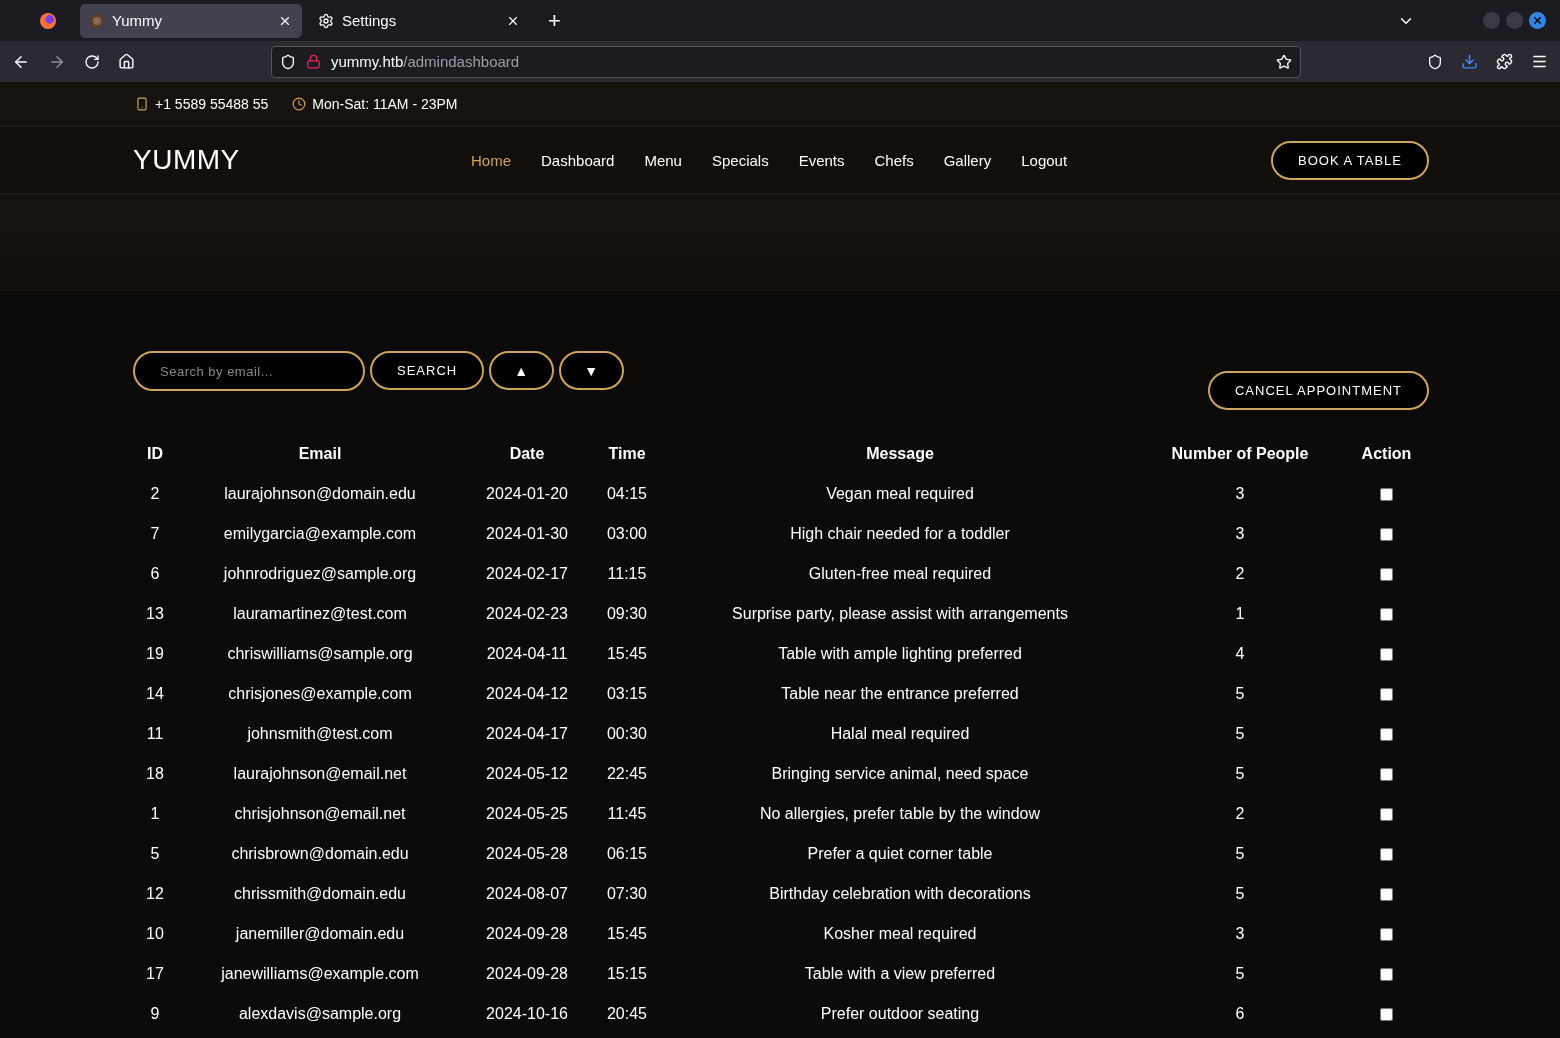 The image size is (1560, 1038). What do you see at coordinates (592, 370) in the screenshot?
I see `sort-down-button: ▼` at bounding box center [592, 370].